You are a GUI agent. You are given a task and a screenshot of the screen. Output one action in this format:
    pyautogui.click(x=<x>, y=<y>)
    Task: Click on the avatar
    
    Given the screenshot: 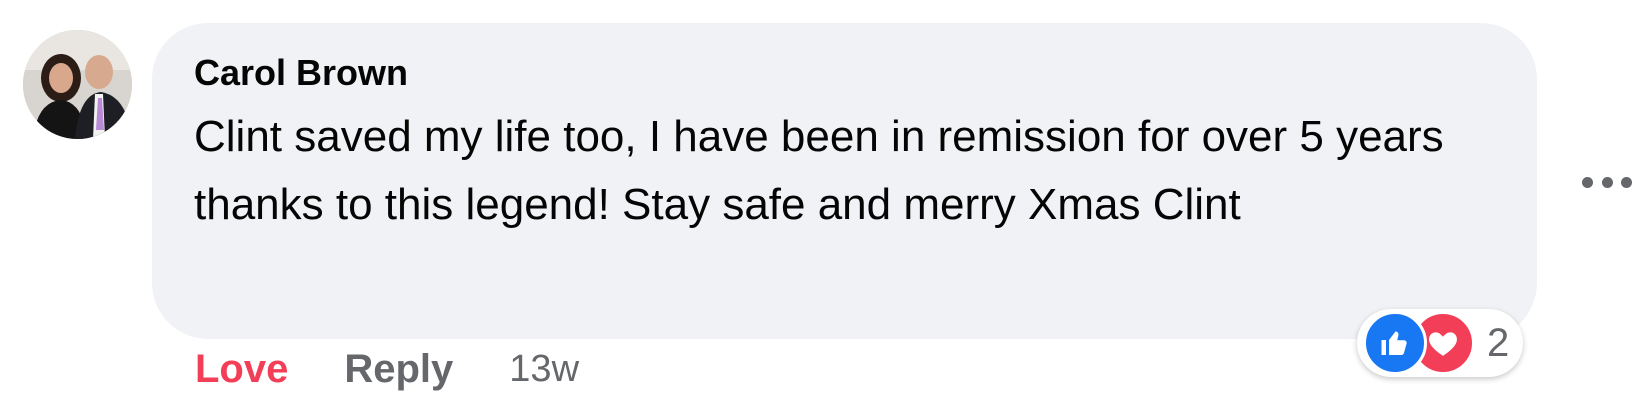 What is the action you would take?
    pyautogui.click(x=77, y=84)
    